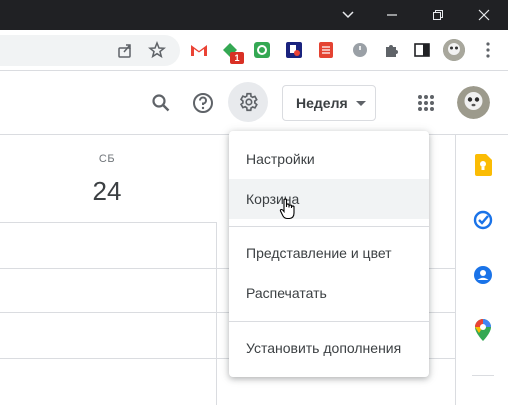 This screenshot has height=405, width=508. Describe the element at coordinates (280, 159) in the screenshot. I see `menu-item-label: Настройки` at that location.